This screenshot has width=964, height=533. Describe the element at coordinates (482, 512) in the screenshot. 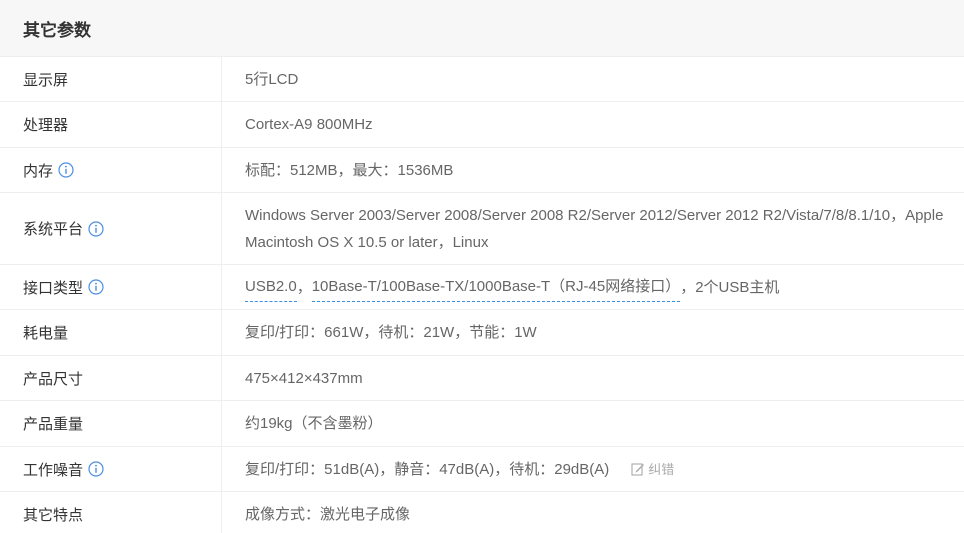

I see `param-row-features: 其它特点 成像方式：激光电子成像` at that location.